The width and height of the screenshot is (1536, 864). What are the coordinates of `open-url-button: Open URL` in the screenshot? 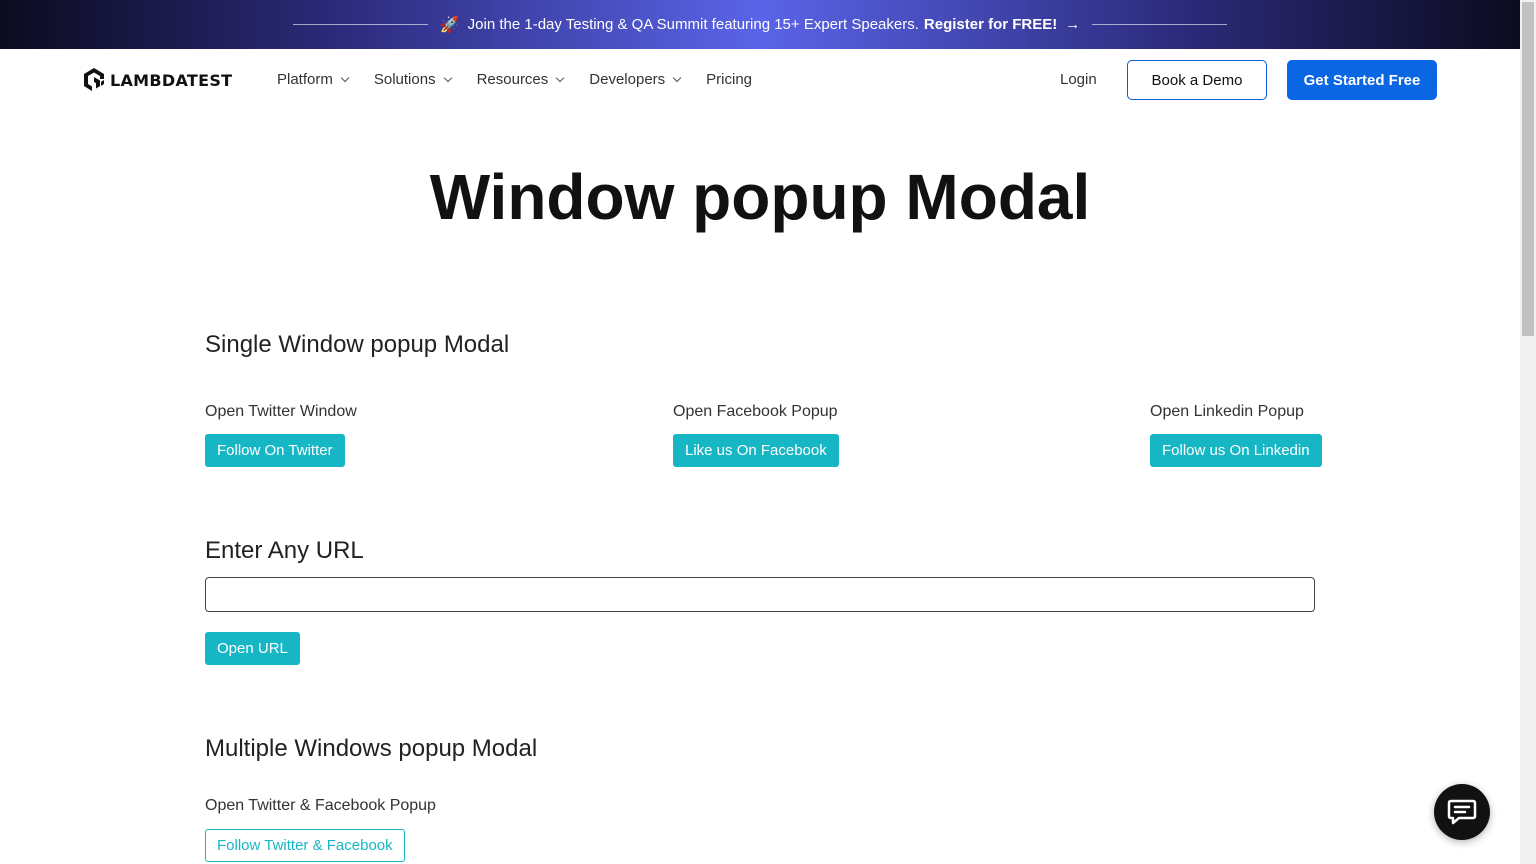 It's located at (252, 648).